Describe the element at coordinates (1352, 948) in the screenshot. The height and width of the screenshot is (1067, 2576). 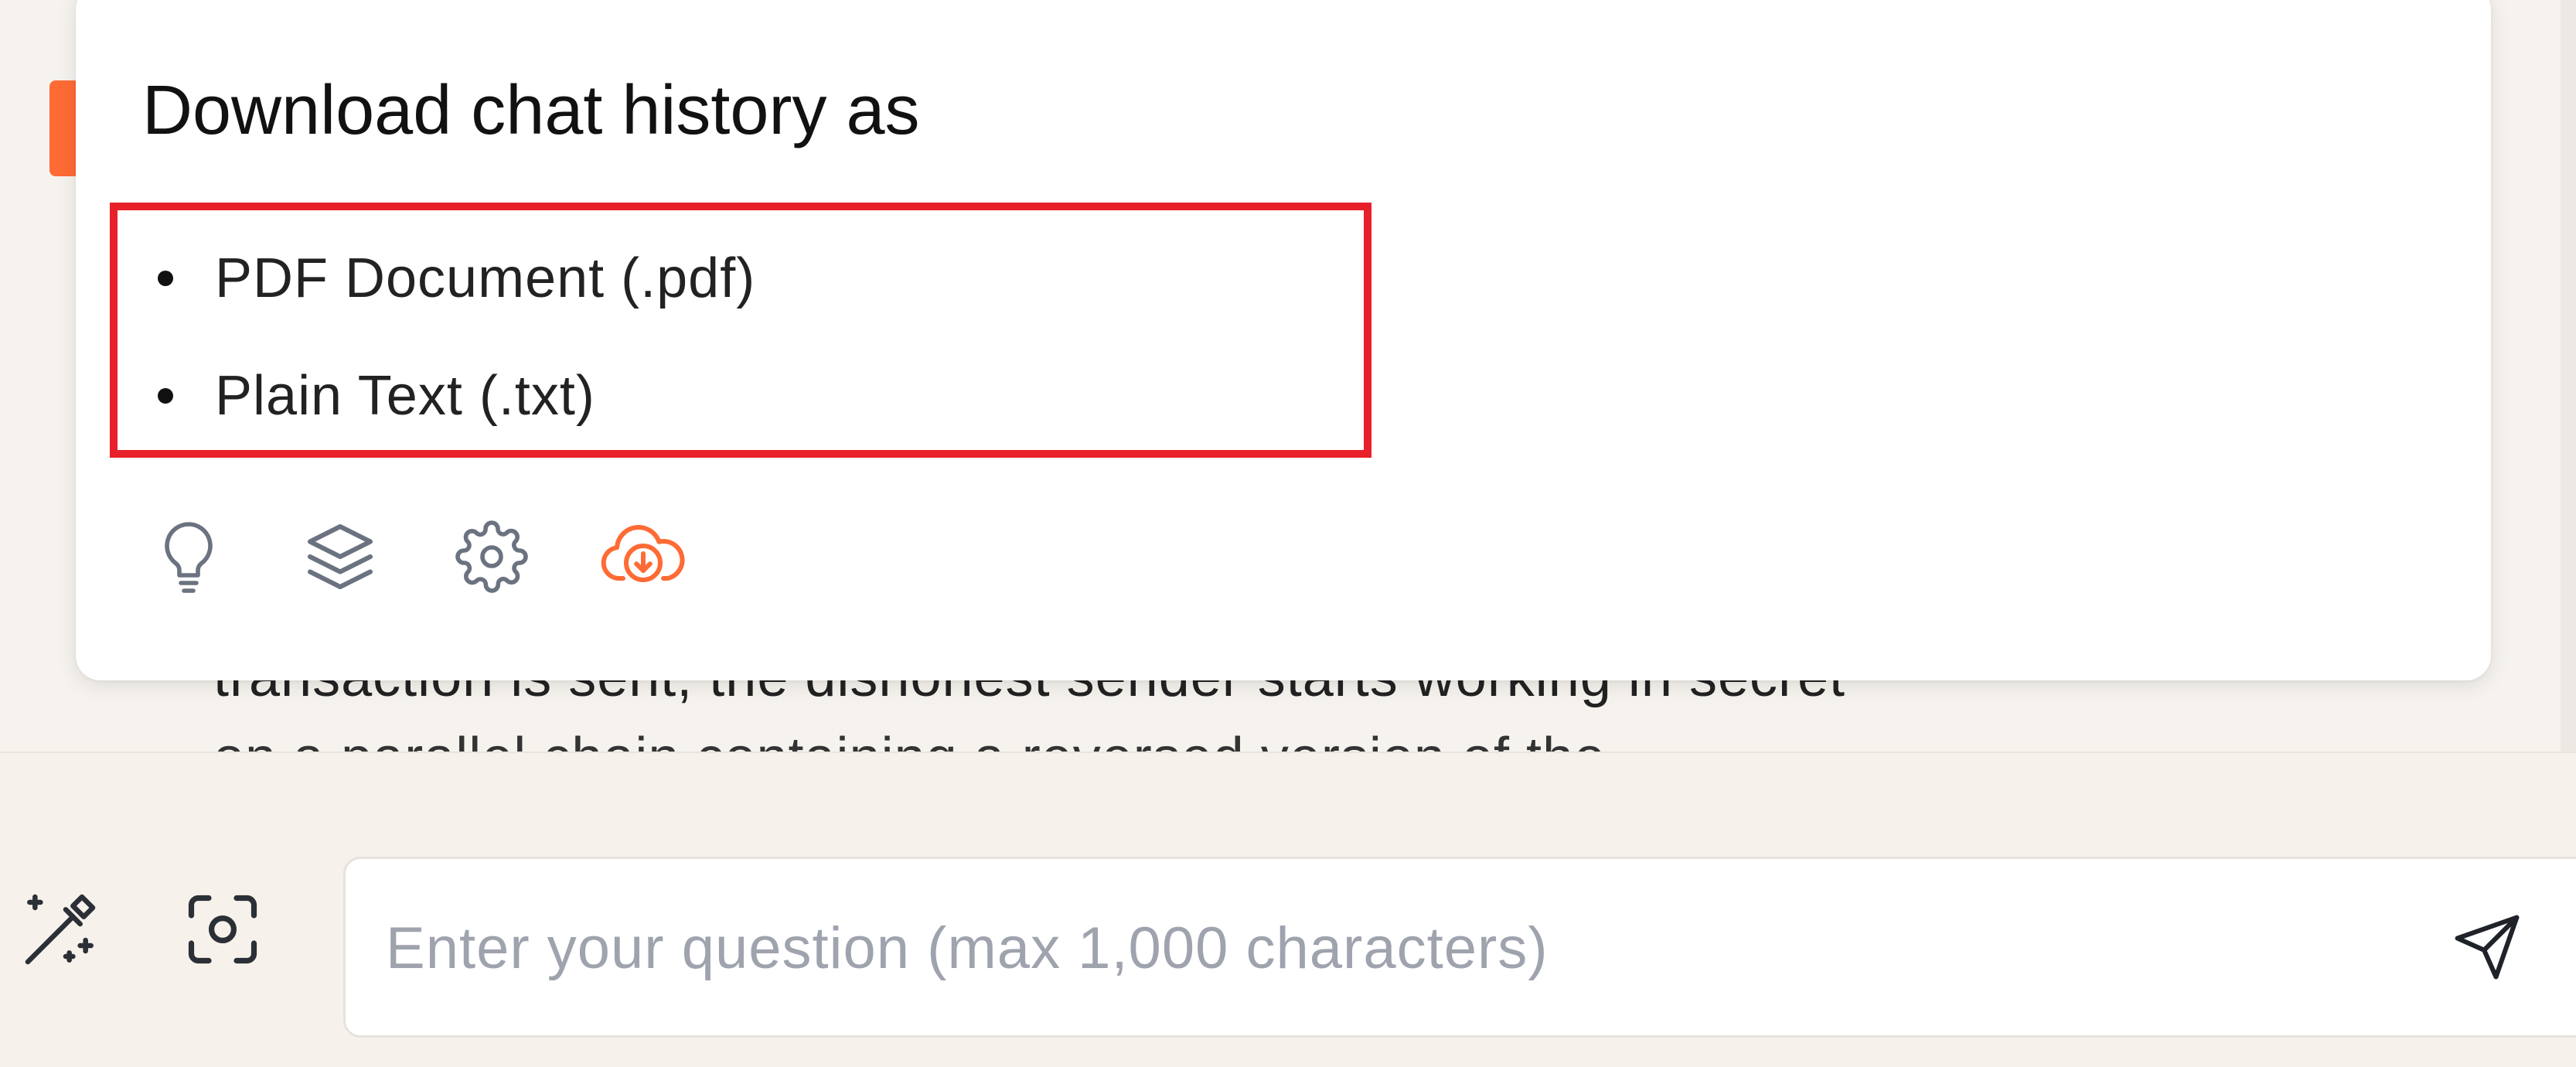
I see `question-input` at that location.